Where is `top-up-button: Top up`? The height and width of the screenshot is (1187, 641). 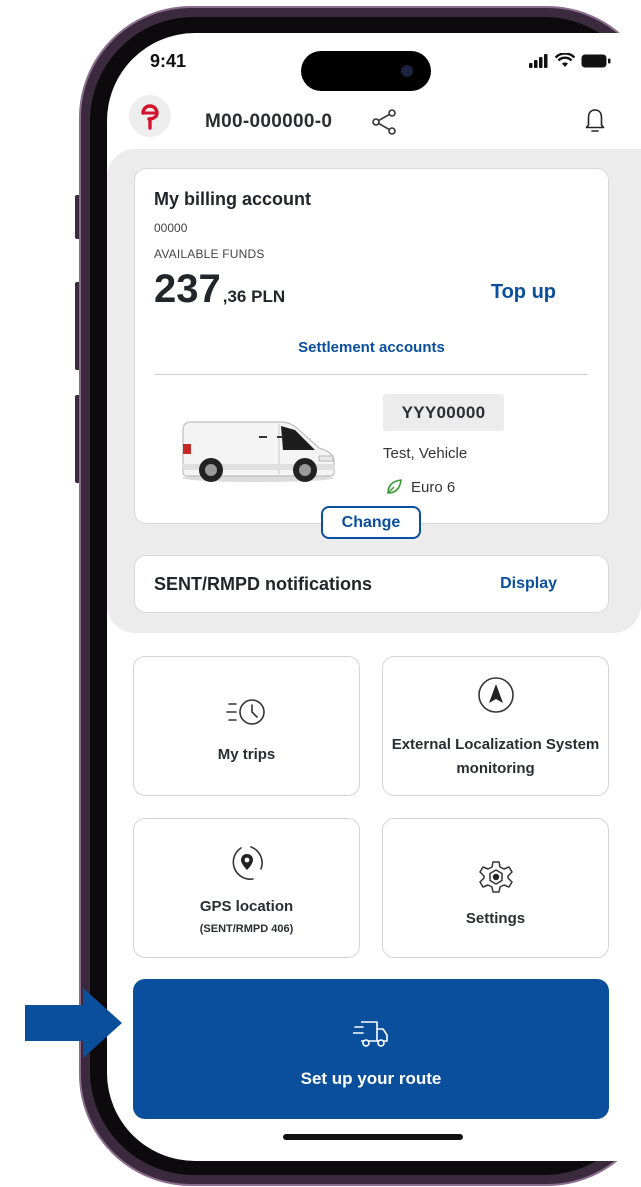 top-up-button: Top up is located at coordinates (523, 292).